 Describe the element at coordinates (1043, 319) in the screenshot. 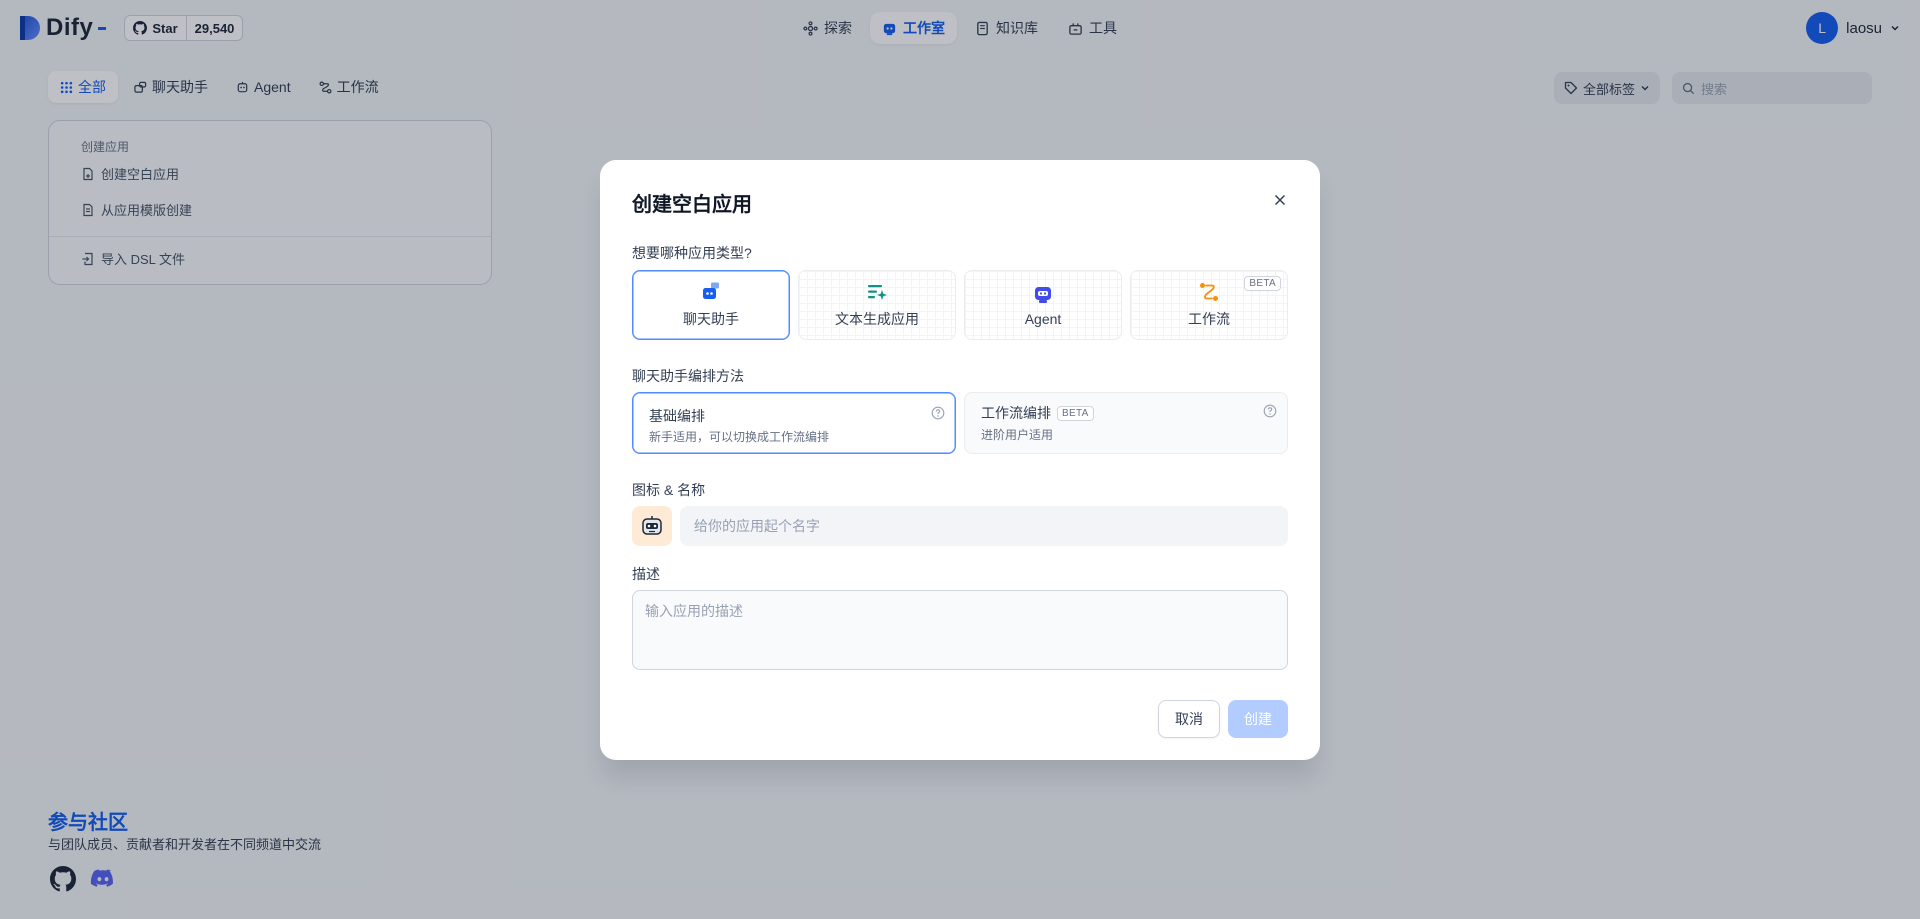

I see `type-agent-label: Agent` at that location.